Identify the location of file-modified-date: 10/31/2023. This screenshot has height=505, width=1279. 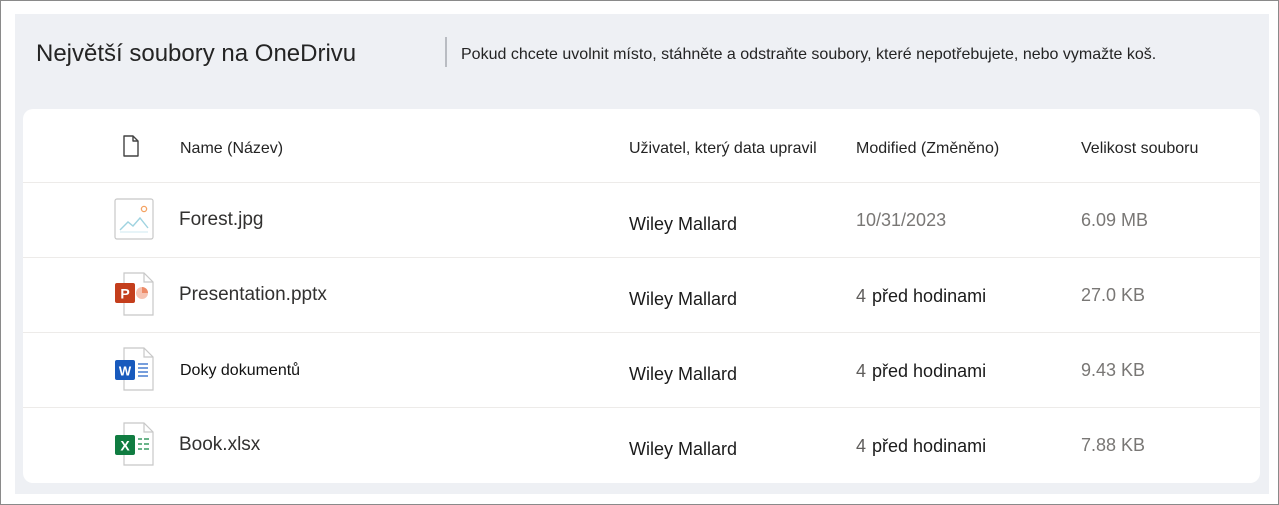
(901, 220).